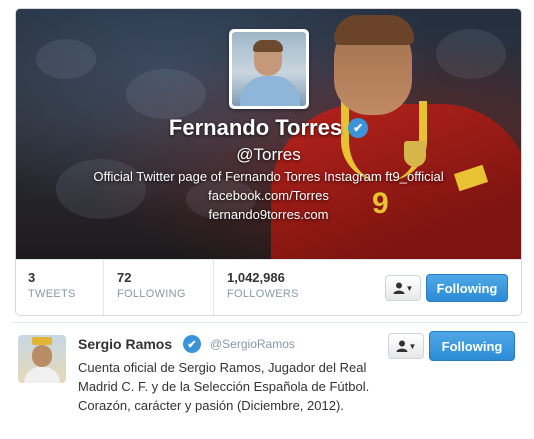 The image size is (534, 439). Describe the element at coordinates (255, 128) in the screenshot. I see `profile-name: Fernando Torres` at that location.